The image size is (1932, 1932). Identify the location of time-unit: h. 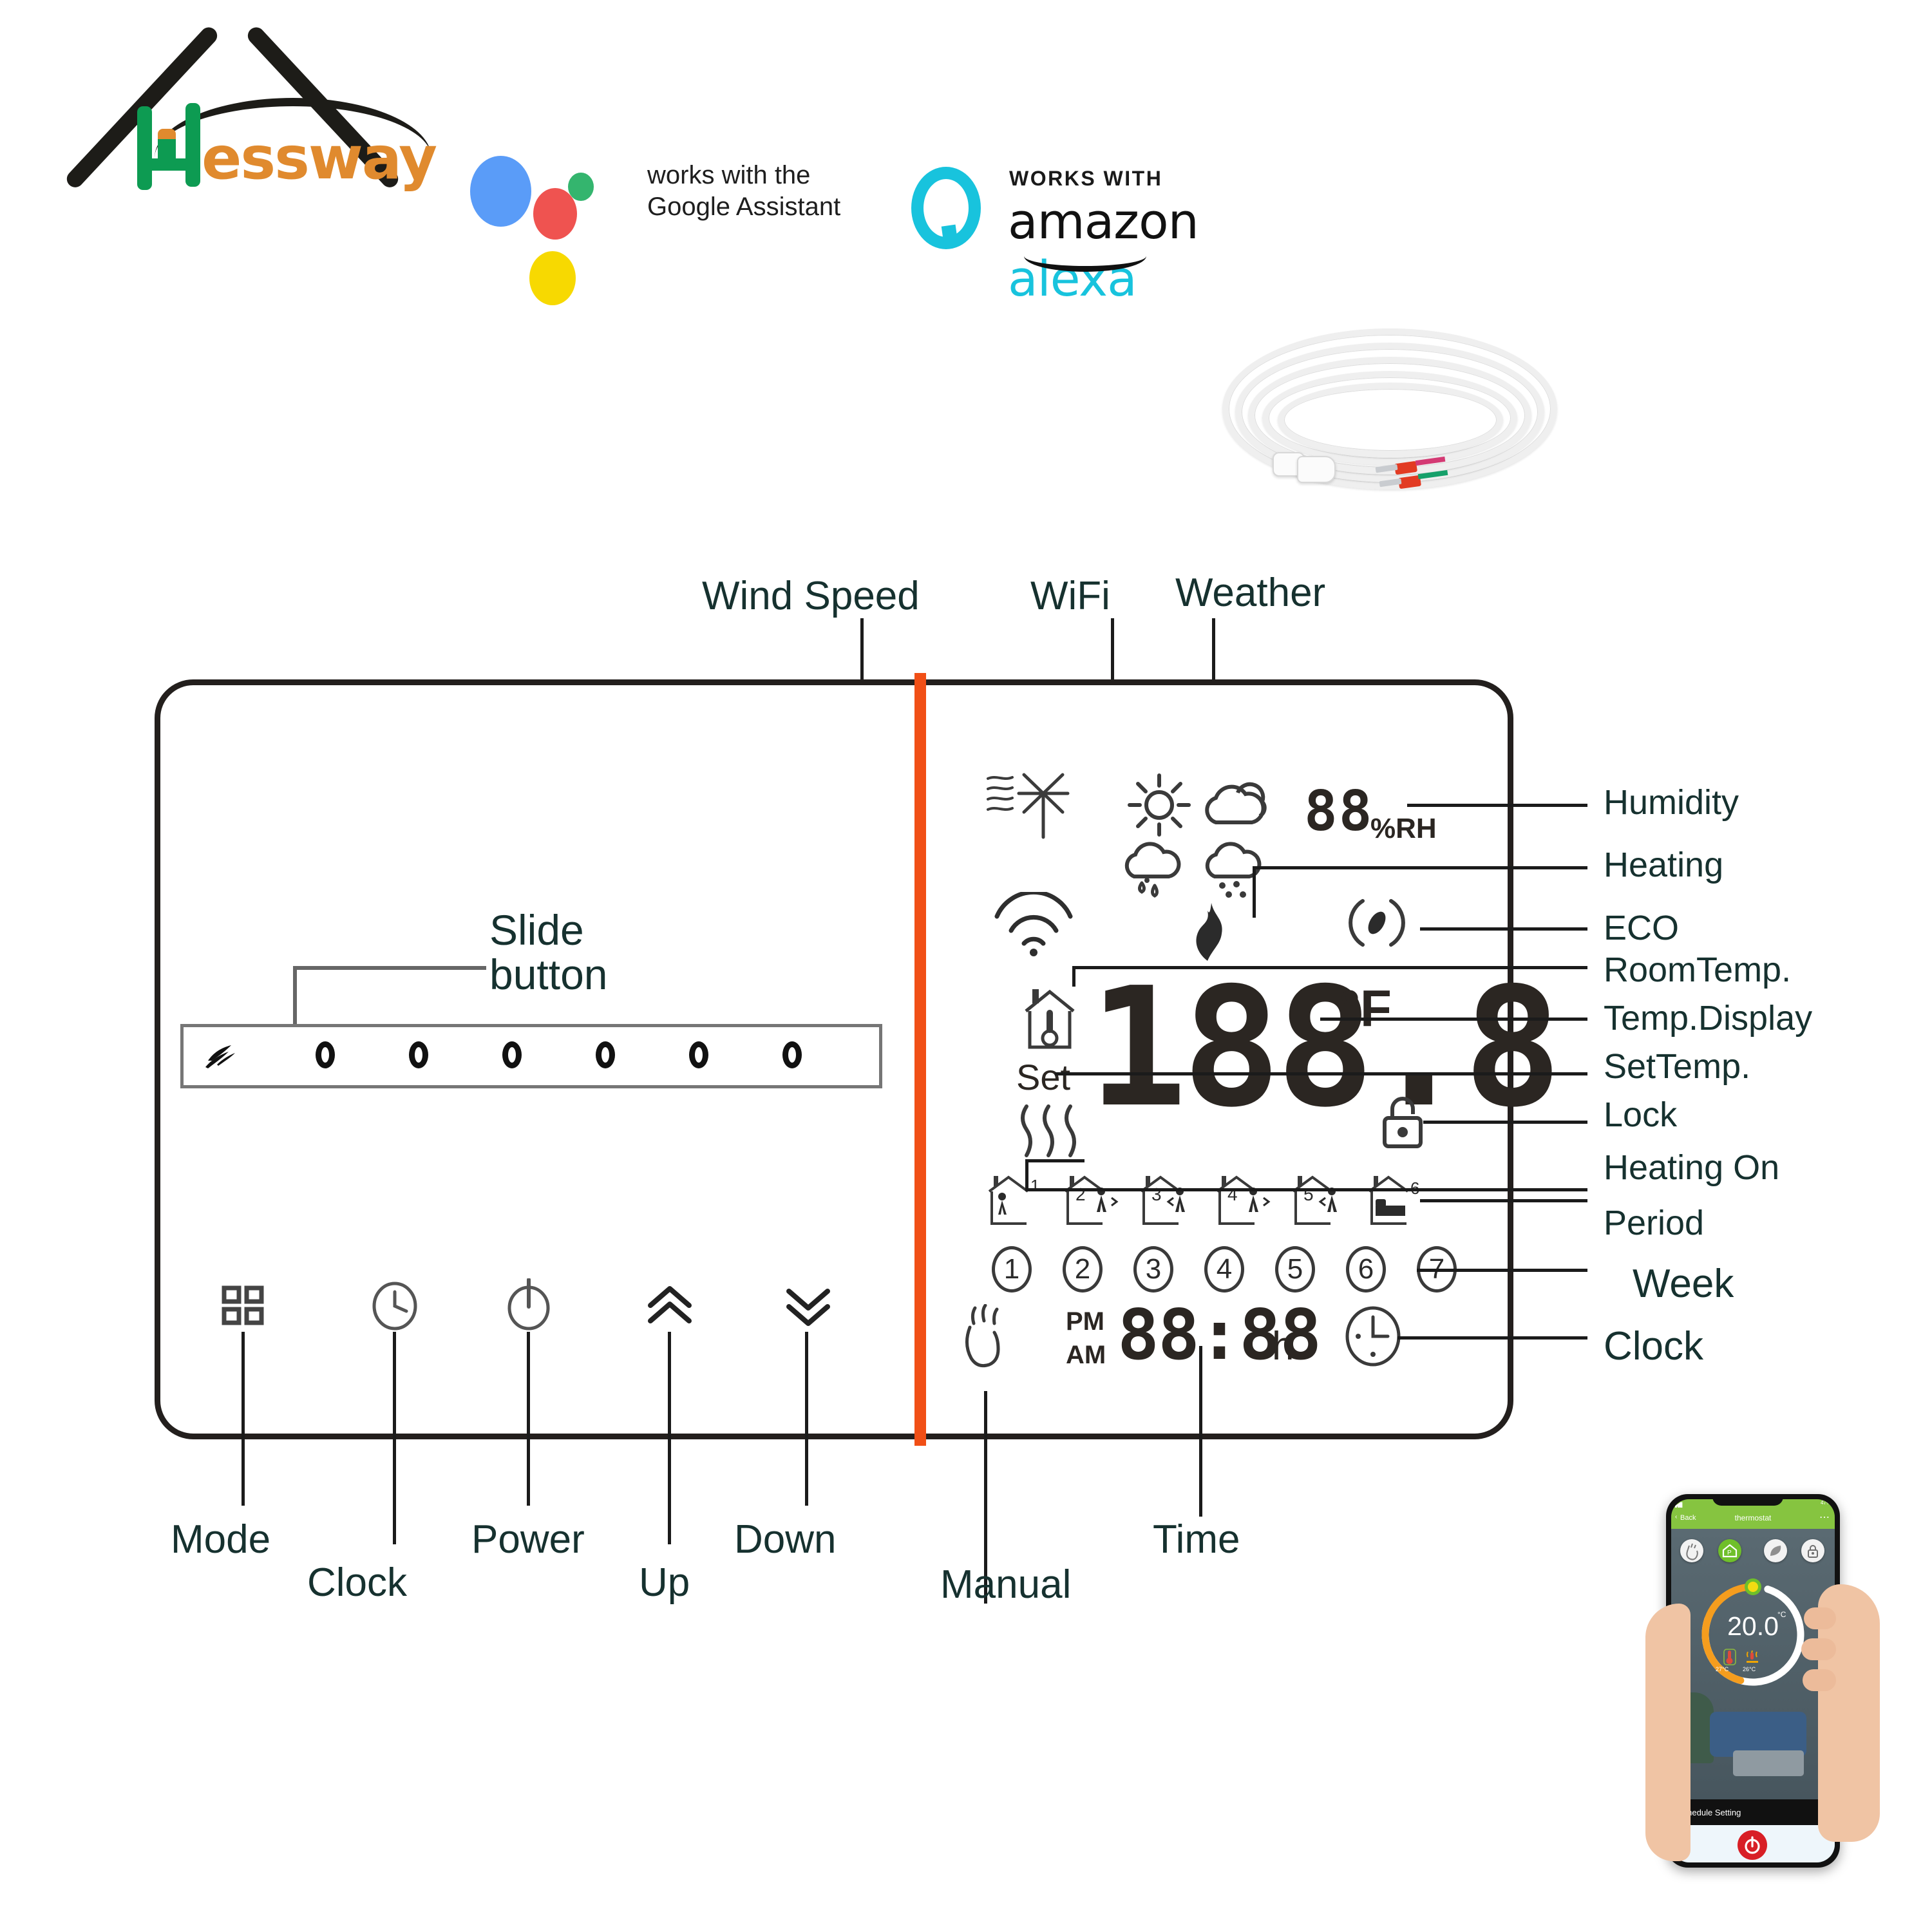
(1283, 1346).